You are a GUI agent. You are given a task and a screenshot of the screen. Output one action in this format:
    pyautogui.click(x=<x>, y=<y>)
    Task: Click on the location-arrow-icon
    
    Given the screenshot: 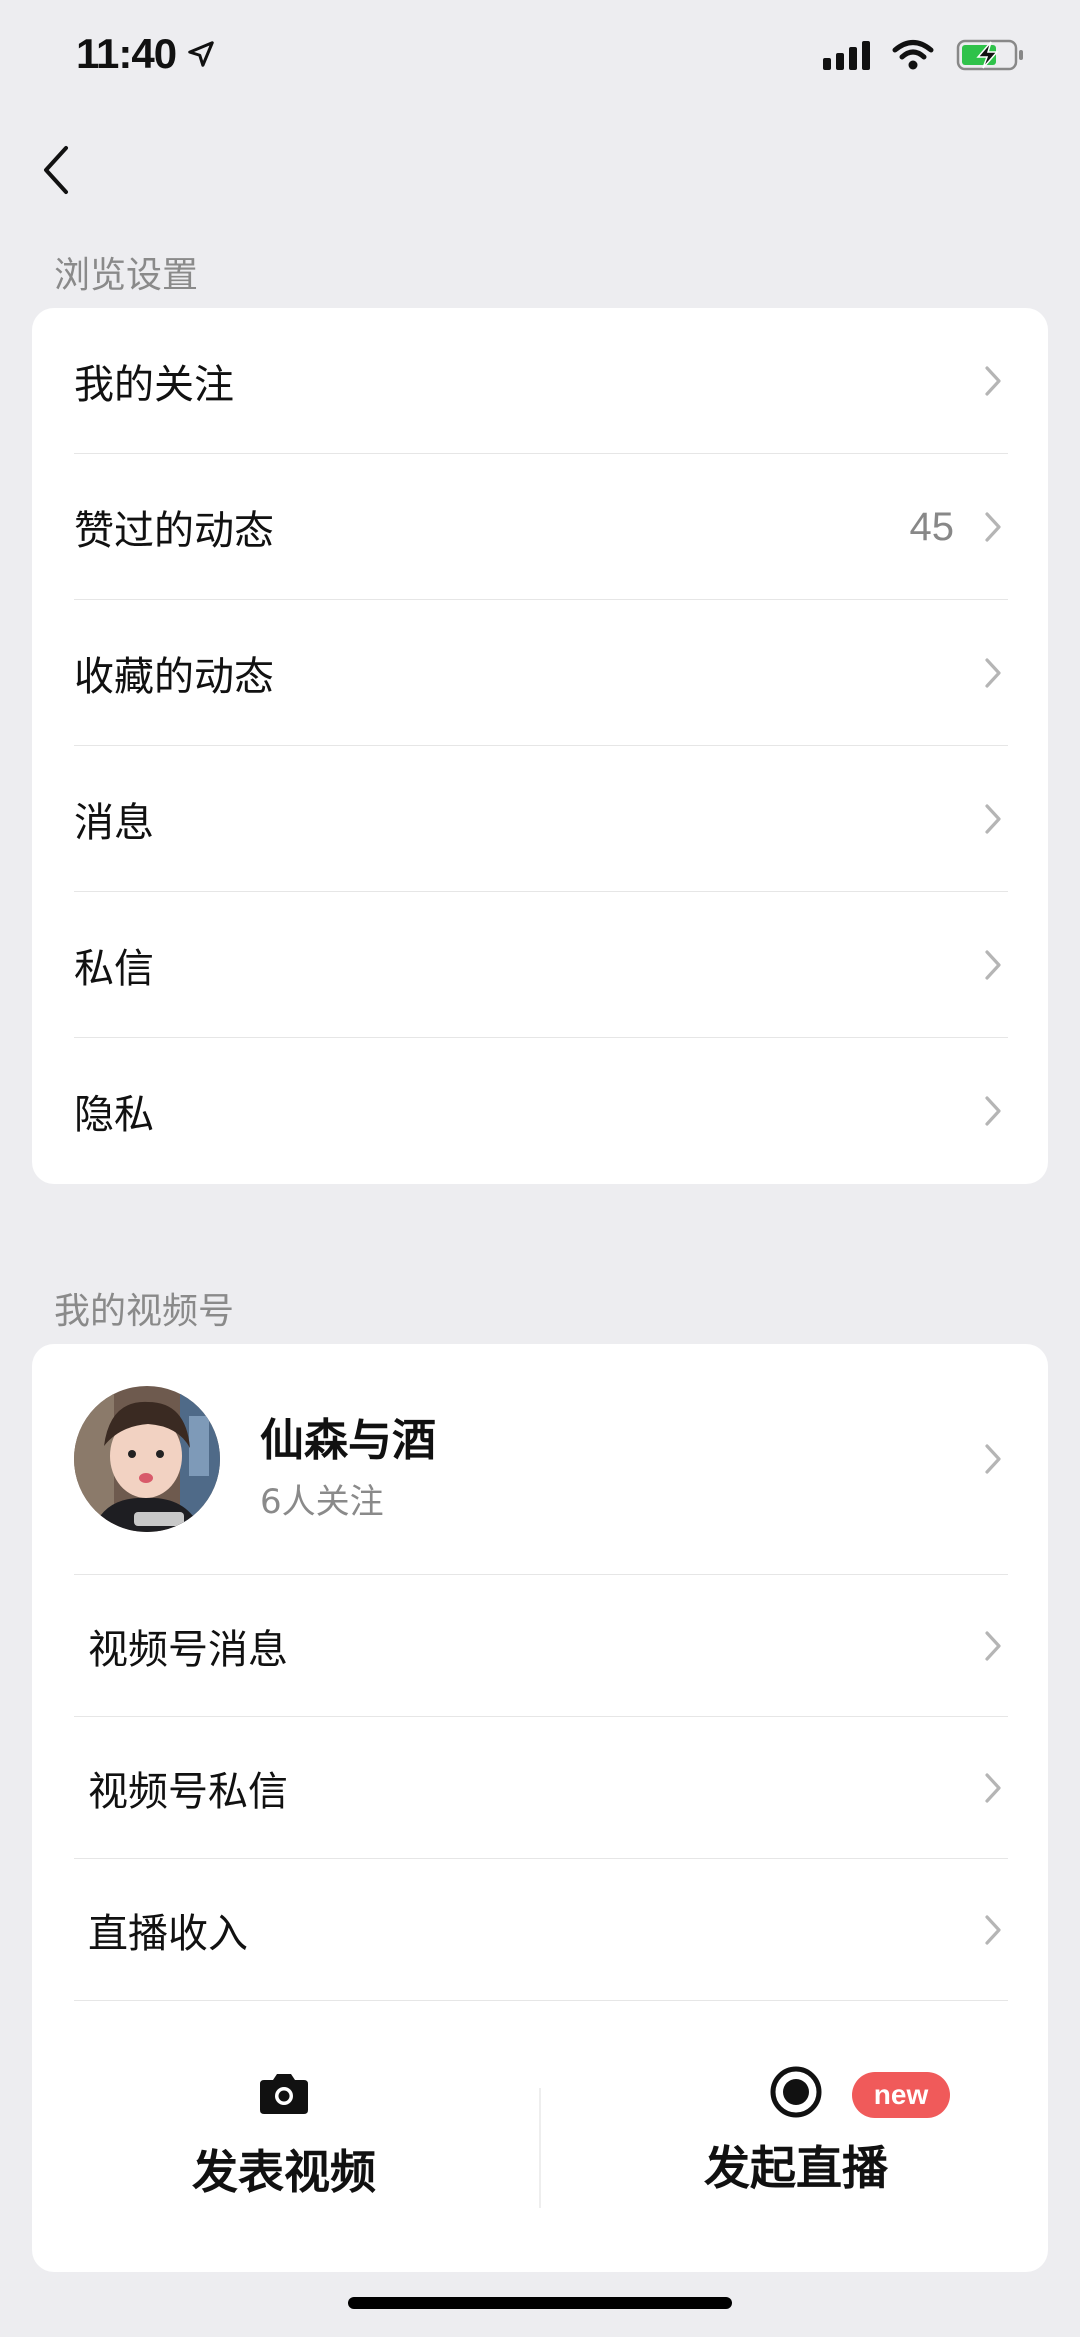 What is the action you would take?
    pyautogui.click(x=201, y=54)
    